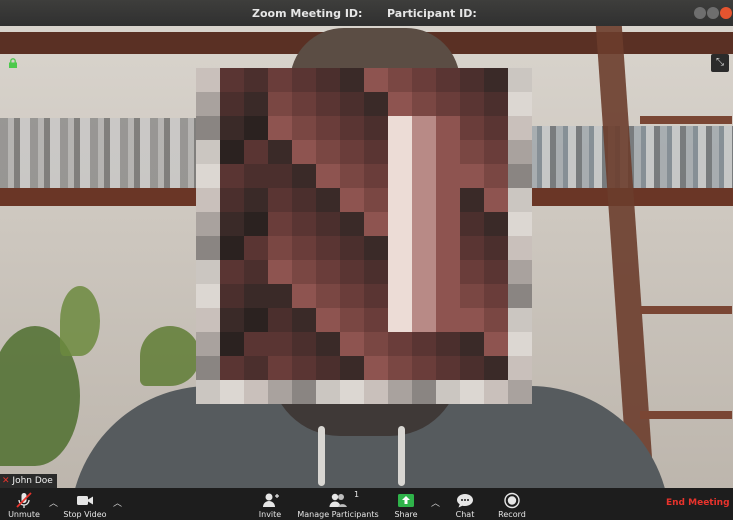 The height and width of the screenshot is (520, 733). I want to click on unmute-button: Unmute, so click(24, 505).